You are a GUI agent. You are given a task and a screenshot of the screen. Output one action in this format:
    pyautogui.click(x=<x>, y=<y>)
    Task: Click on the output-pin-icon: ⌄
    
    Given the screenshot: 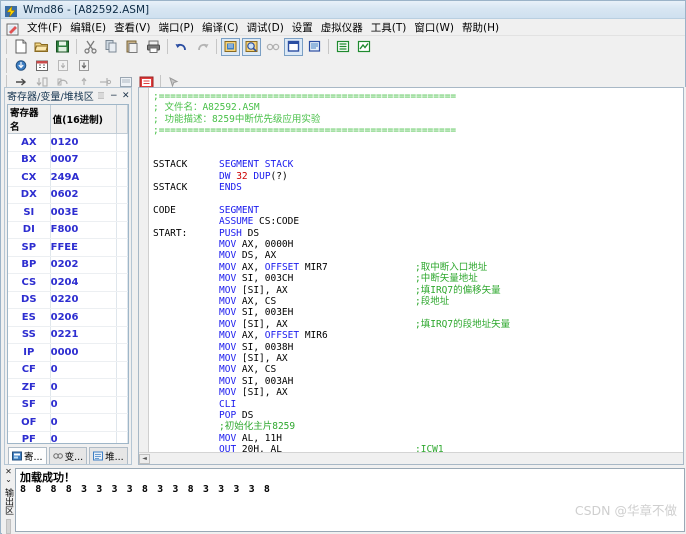 What is the action you would take?
    pyautogui.click(x=8, y=480)
    